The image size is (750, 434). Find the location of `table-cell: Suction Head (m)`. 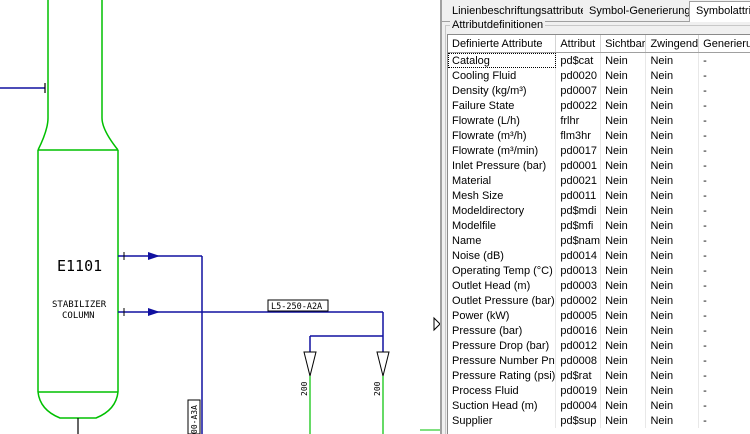

table-cell: Suction Head (m) is located at coordinates (502, 405).